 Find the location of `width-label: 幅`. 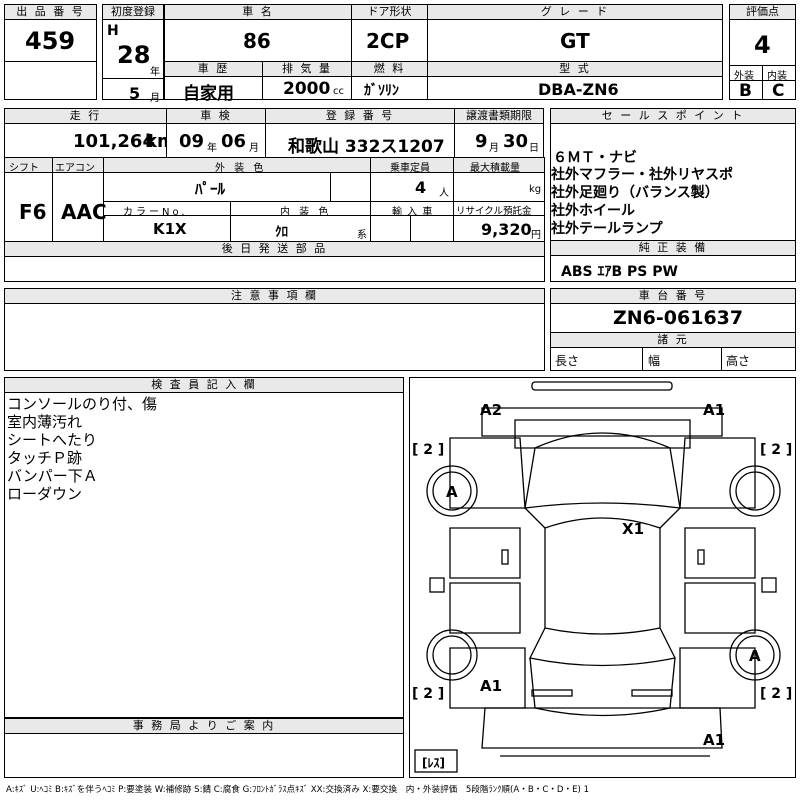

width-label: 幅 is located at coordinates (654, 361).